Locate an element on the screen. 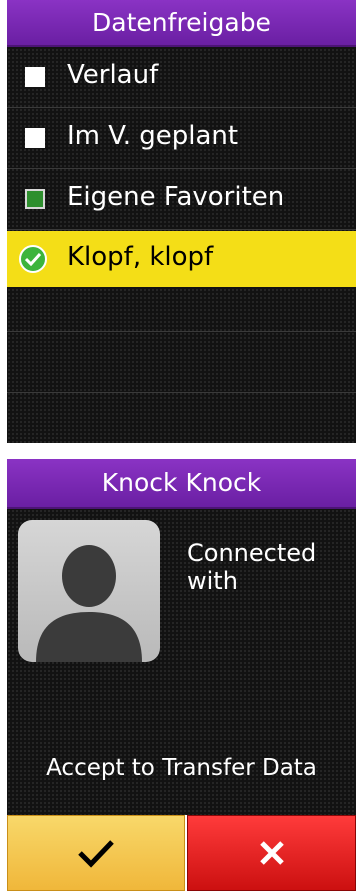 The width and height of the screenshot is (358, 891). checked-checkbox-icon is located at coordinates (35, 199).